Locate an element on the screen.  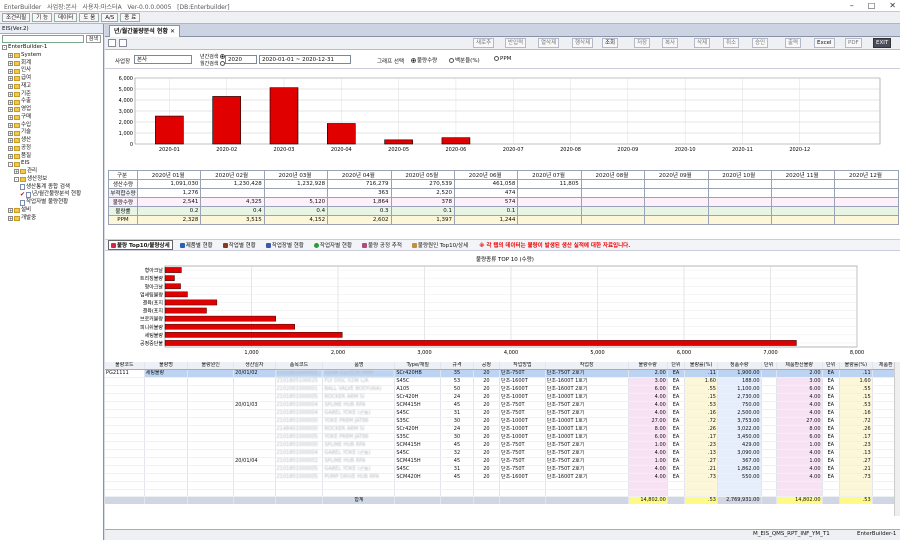
tree-item: + 공정 is located at coordinates (52, 149).